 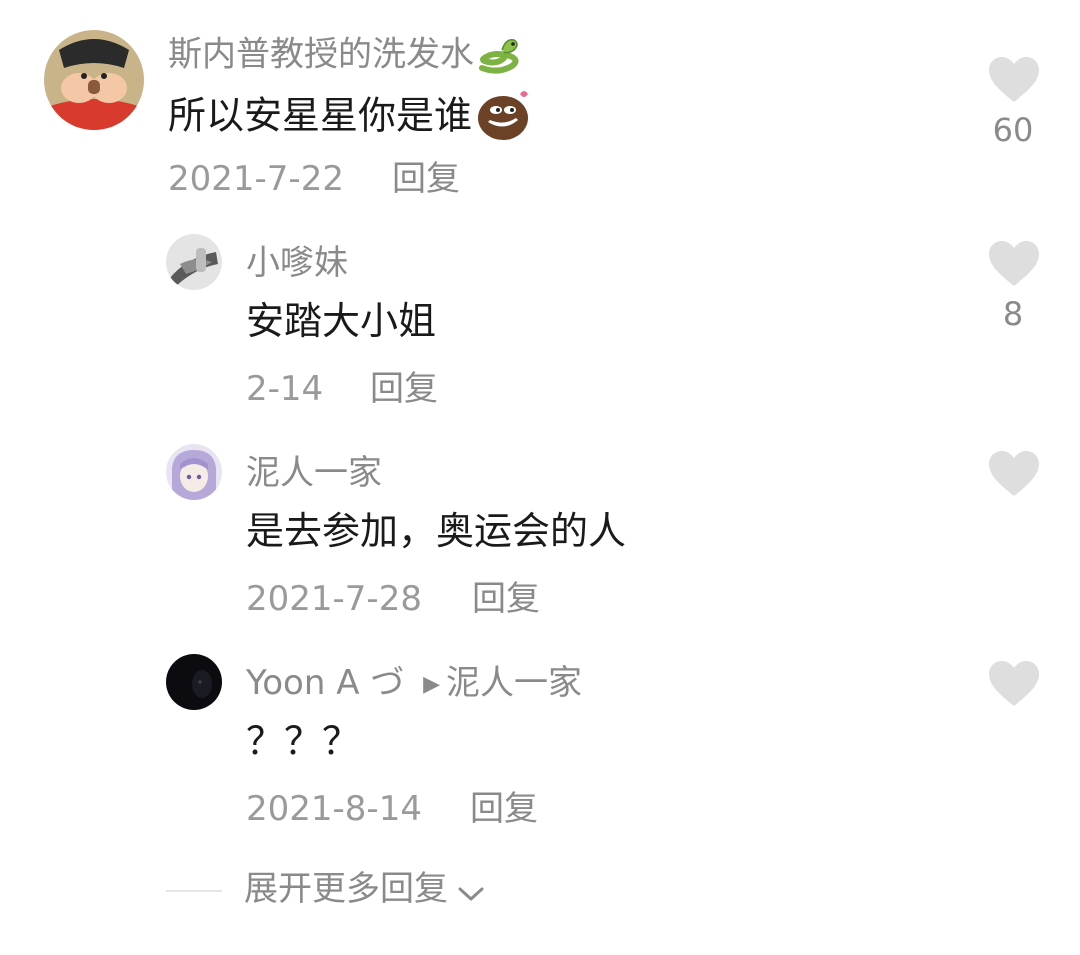 What do you see at coordinates (506, 599) in the screenshot?
I see `reply-2-reply-button: 回复` at bounding box center [506, 599].